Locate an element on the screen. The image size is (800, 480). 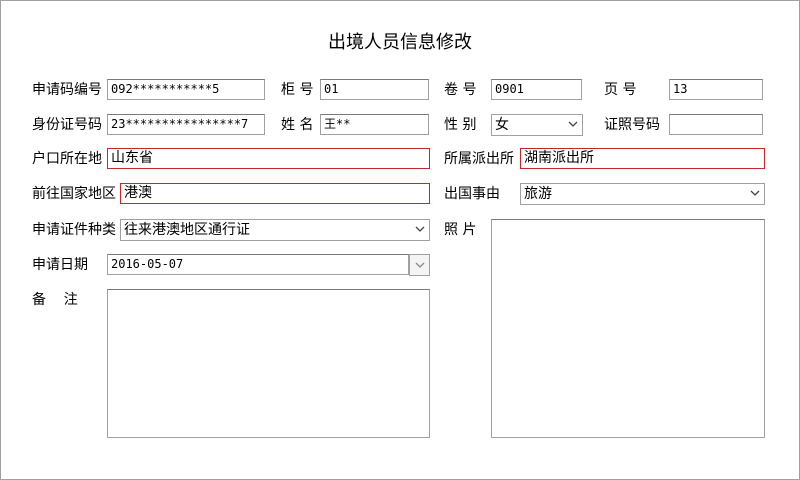
police-station-input: 湖南派出所 is located at coordinates (642, 158).